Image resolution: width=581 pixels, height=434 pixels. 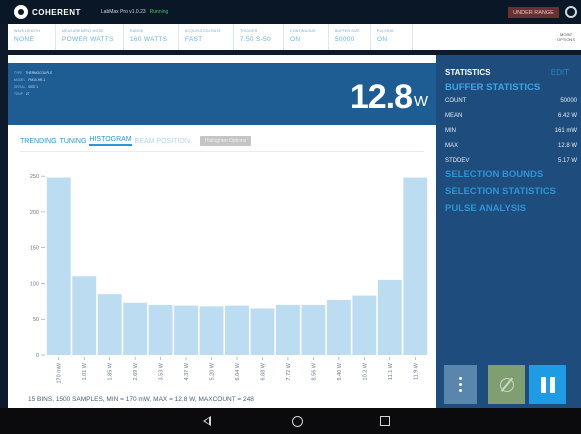 What do you see at coordinates (37, 356) in the screenshot?
I see `y-tick-label: 0` at bounding box center [37, 356].